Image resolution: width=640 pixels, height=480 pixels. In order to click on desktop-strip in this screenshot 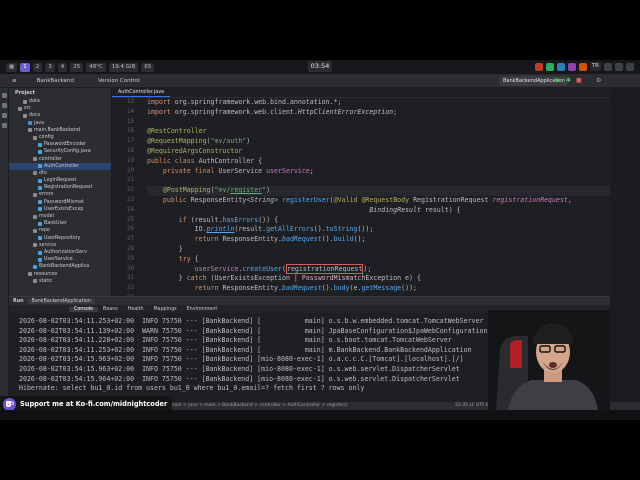, I will do `click(320, 415)`.